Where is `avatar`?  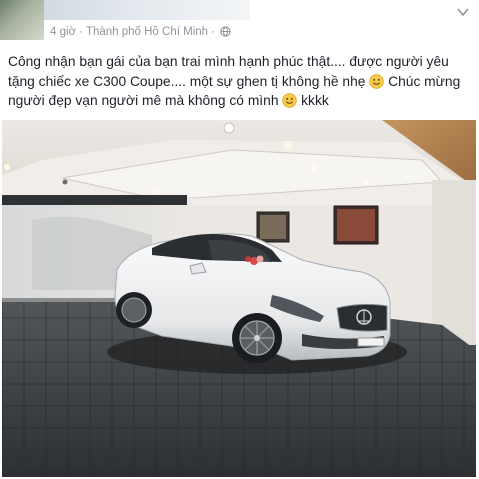 avatar is located at coordinates (22, 20).